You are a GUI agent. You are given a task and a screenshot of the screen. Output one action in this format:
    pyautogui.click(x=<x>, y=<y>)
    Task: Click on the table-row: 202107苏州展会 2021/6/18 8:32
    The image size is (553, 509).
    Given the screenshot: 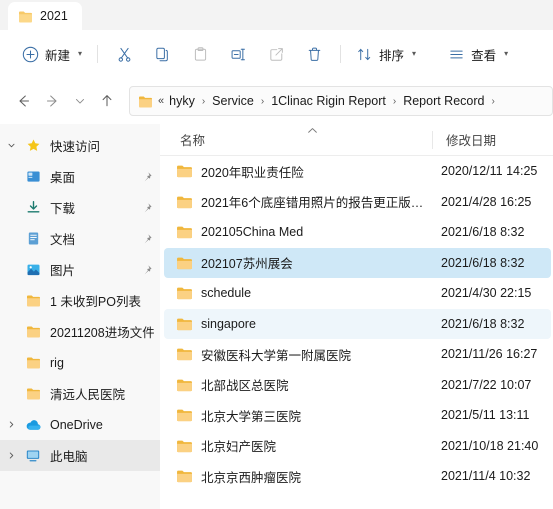 What is the action you would take?
    pyautogui.click(x=357, y=262)
    